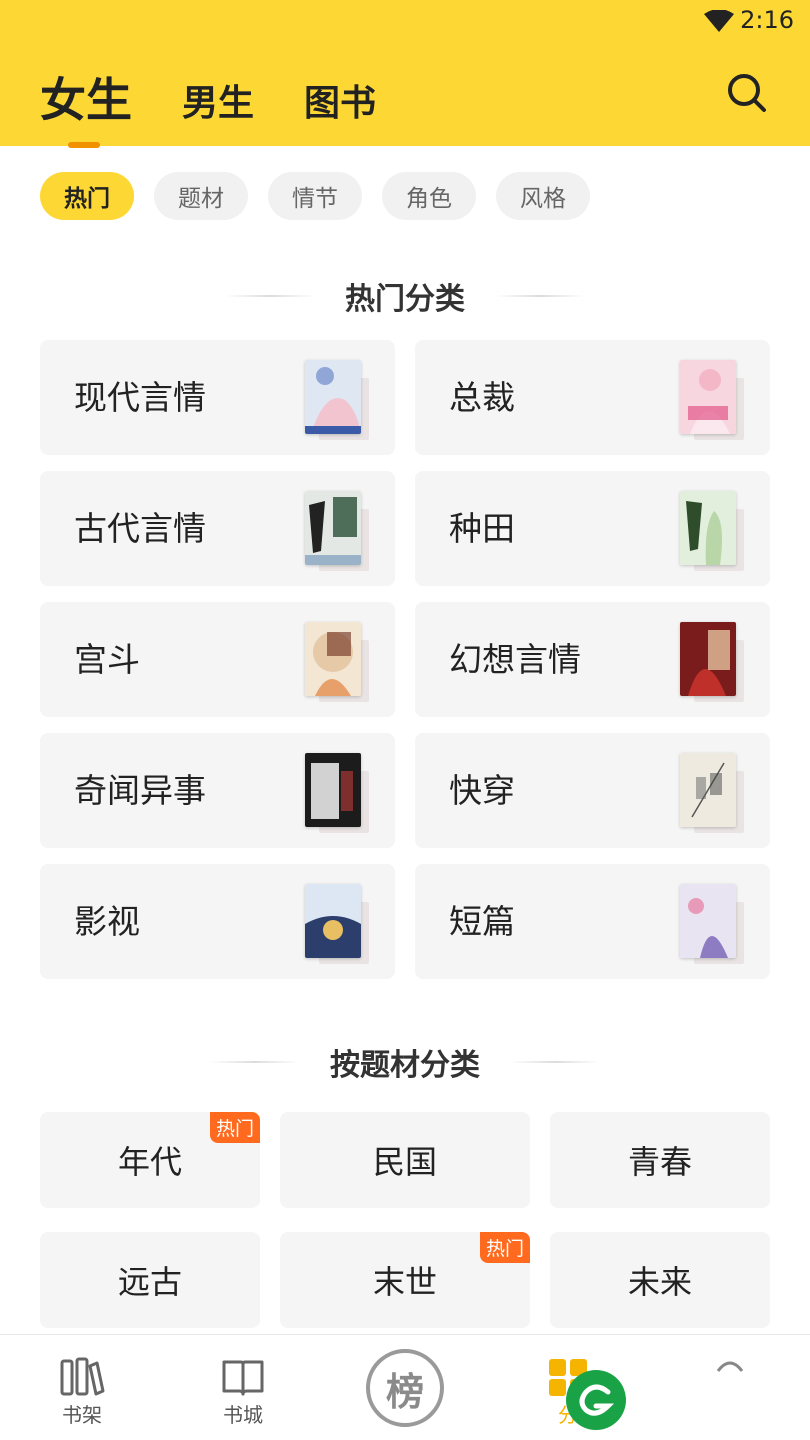  I want to click on theme-item: 青春, so click(660, 1160).